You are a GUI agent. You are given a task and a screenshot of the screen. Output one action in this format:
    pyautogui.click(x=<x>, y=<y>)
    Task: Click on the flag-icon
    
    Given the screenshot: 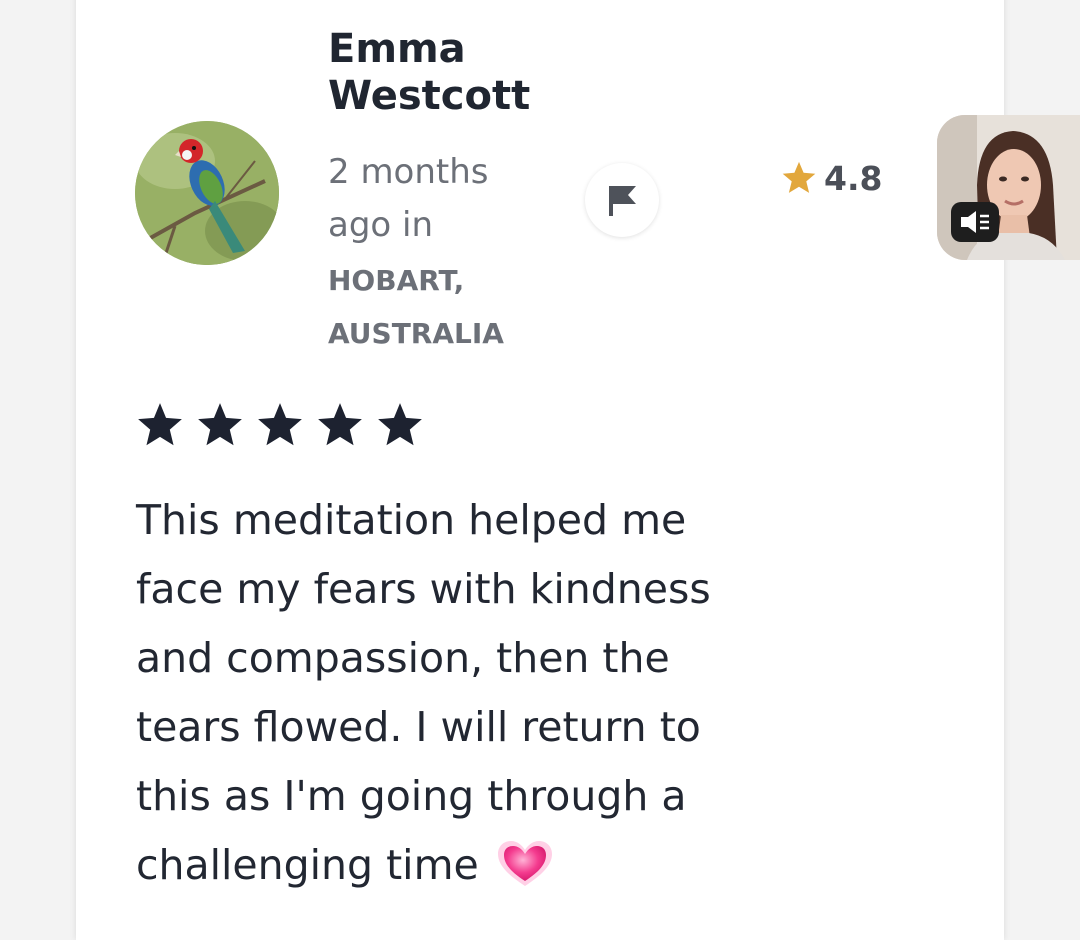 What is the action you would take?
    pyautogui.click(x=622, y=201)
    